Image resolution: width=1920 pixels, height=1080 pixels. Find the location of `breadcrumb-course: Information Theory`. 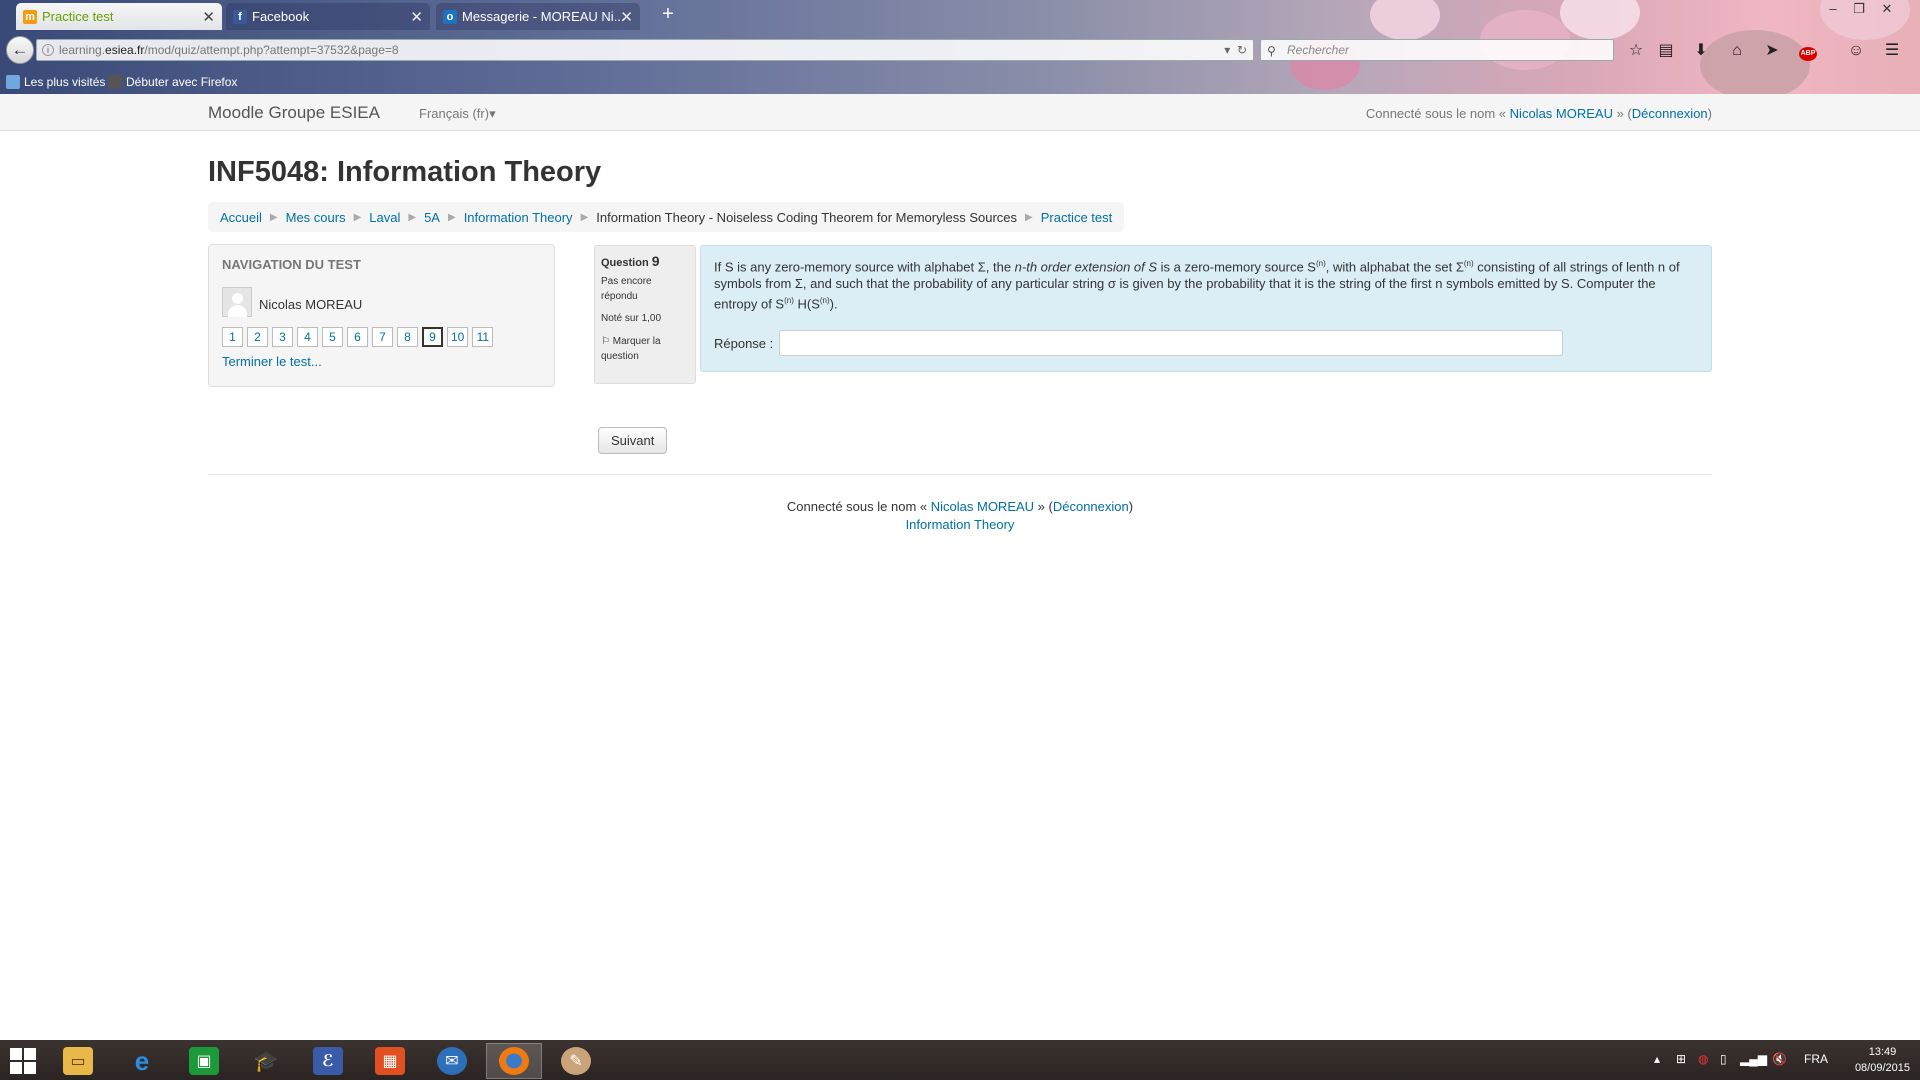

breadcrumb-course: Information Theory is located at coordinates (518, 217).